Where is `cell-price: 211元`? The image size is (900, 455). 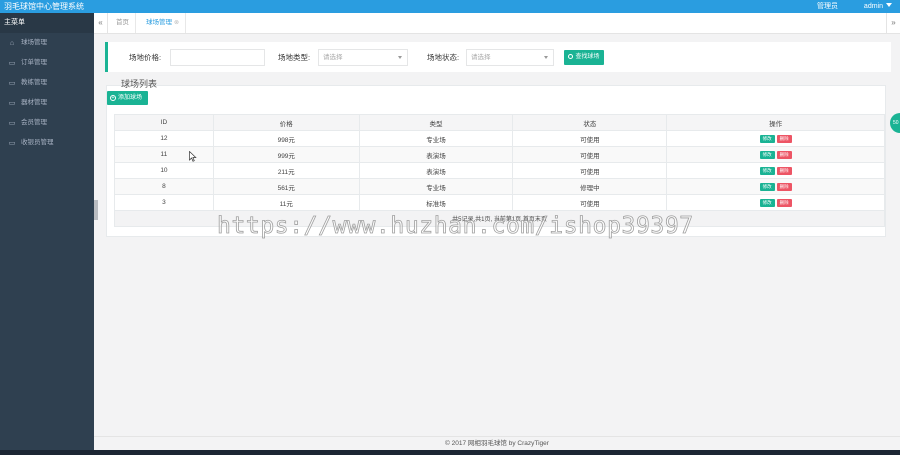 cell-price: 211元 is located at coordinates (286, 170).